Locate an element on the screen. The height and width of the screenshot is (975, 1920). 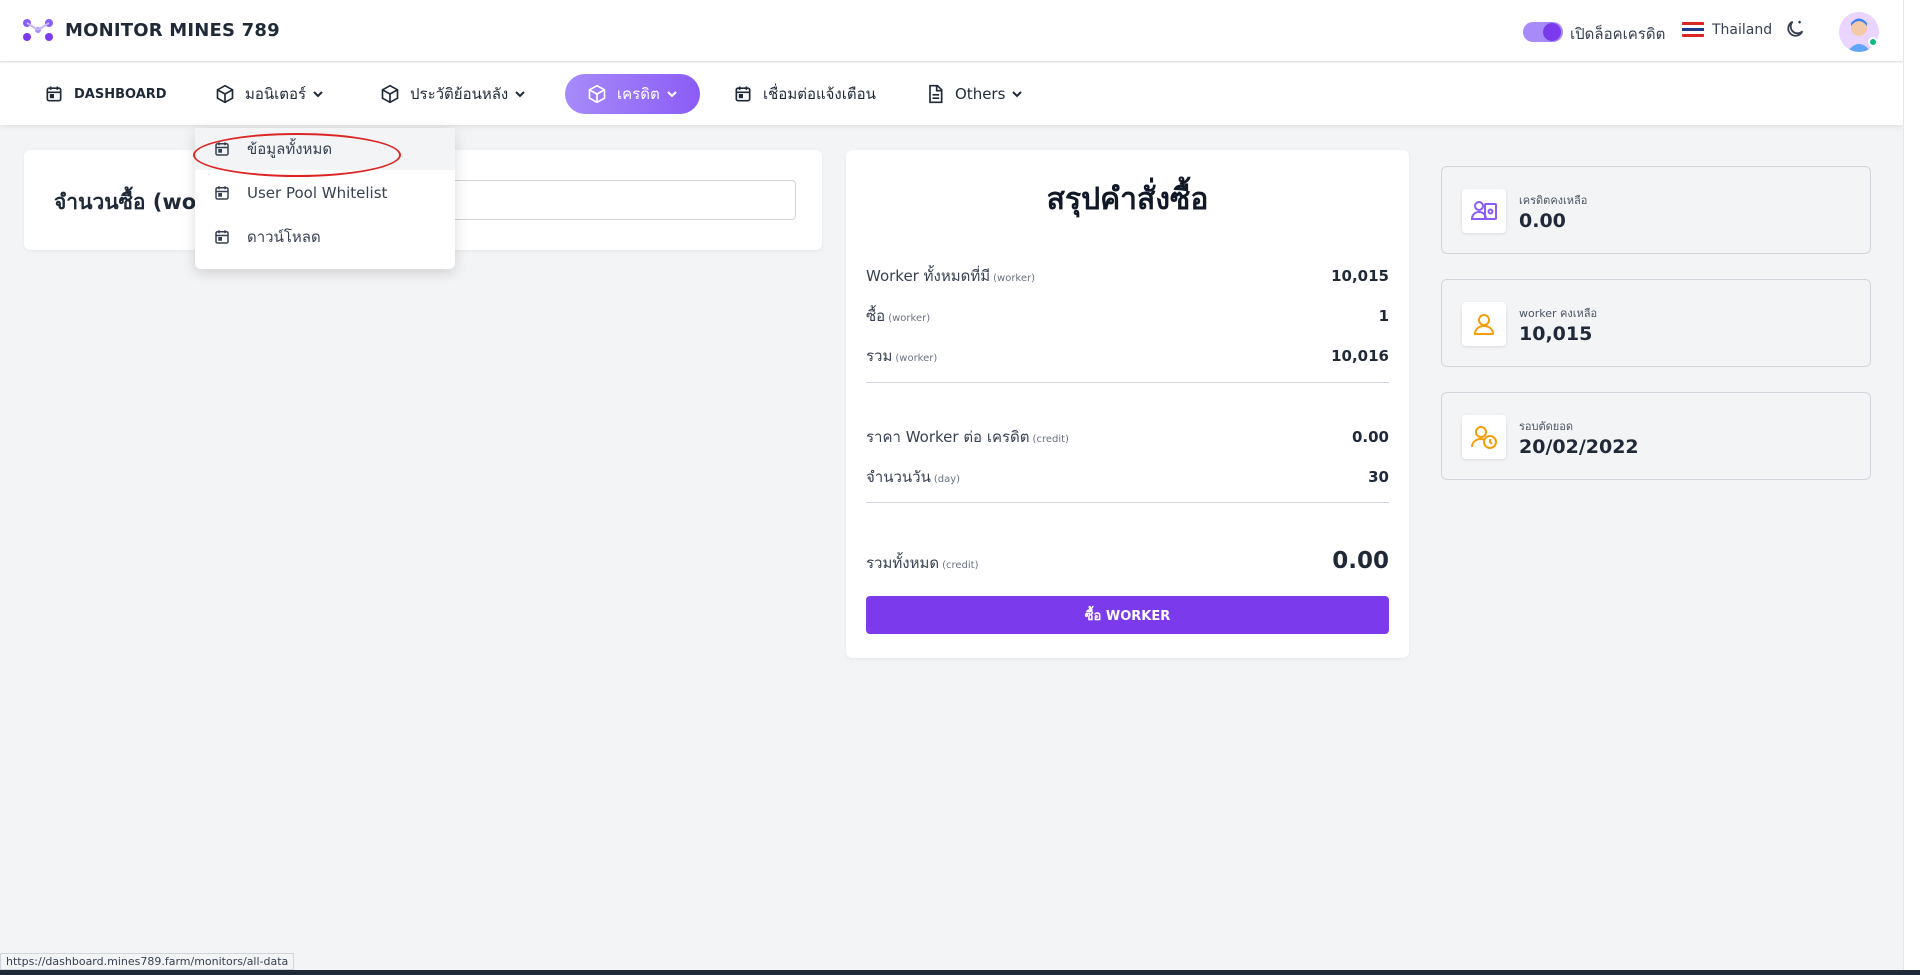
nav-credit: เครดิต is located at coordinates (632, 94).